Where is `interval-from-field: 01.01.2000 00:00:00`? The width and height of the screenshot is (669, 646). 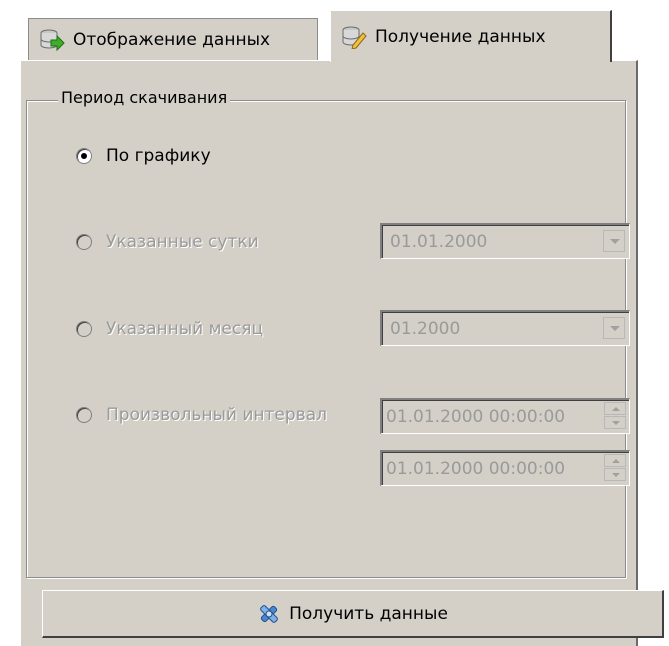 interval-from-field: 01.01.2000 00:00:00 is located at coordinates (505, 416).